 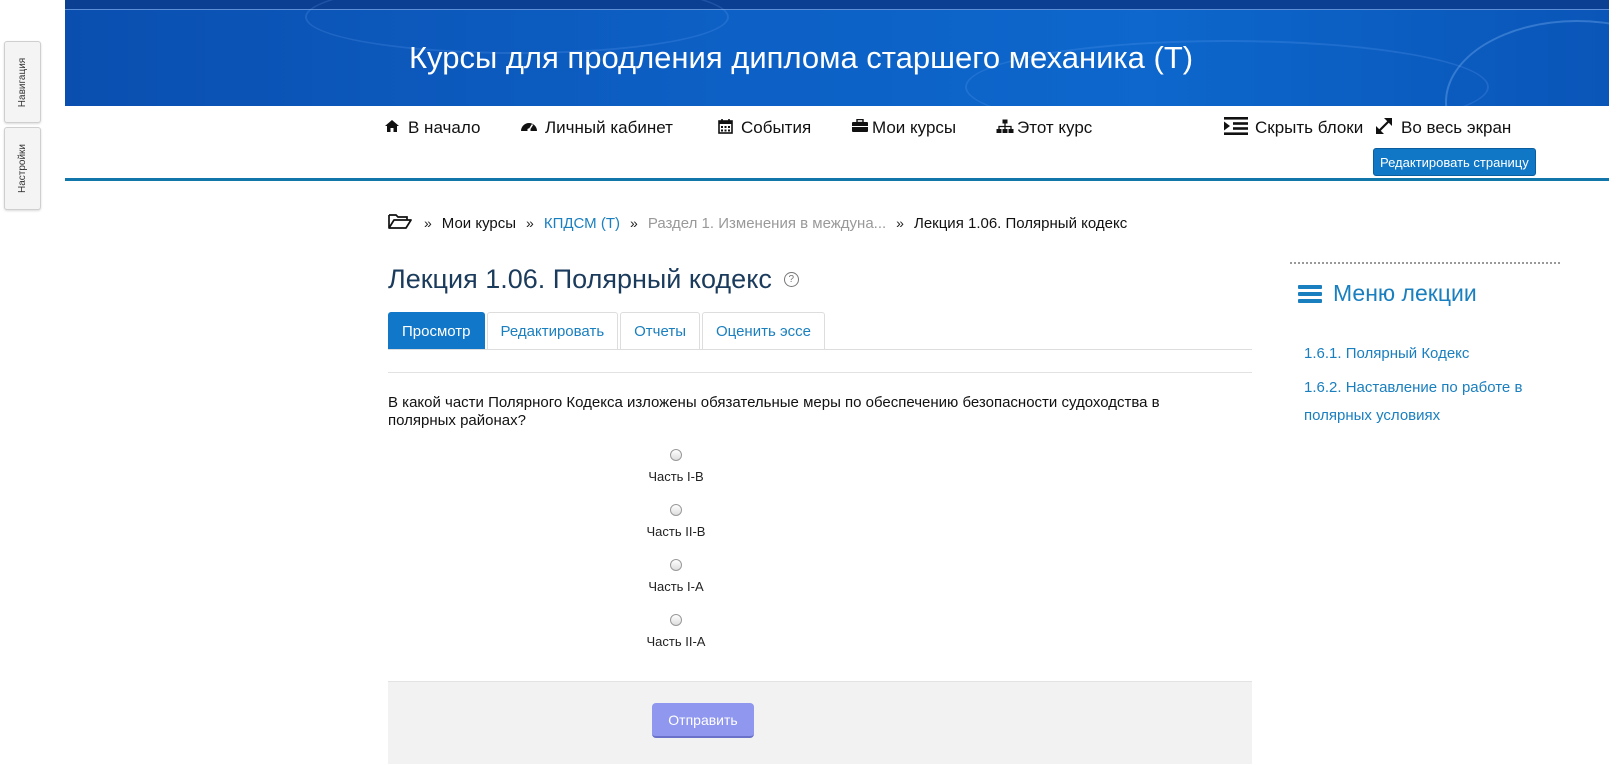 What do you see at coordinates (676, 521) in the screenshot?
I see `answer-option: Часть II-B` at bounding box center [676, 521].